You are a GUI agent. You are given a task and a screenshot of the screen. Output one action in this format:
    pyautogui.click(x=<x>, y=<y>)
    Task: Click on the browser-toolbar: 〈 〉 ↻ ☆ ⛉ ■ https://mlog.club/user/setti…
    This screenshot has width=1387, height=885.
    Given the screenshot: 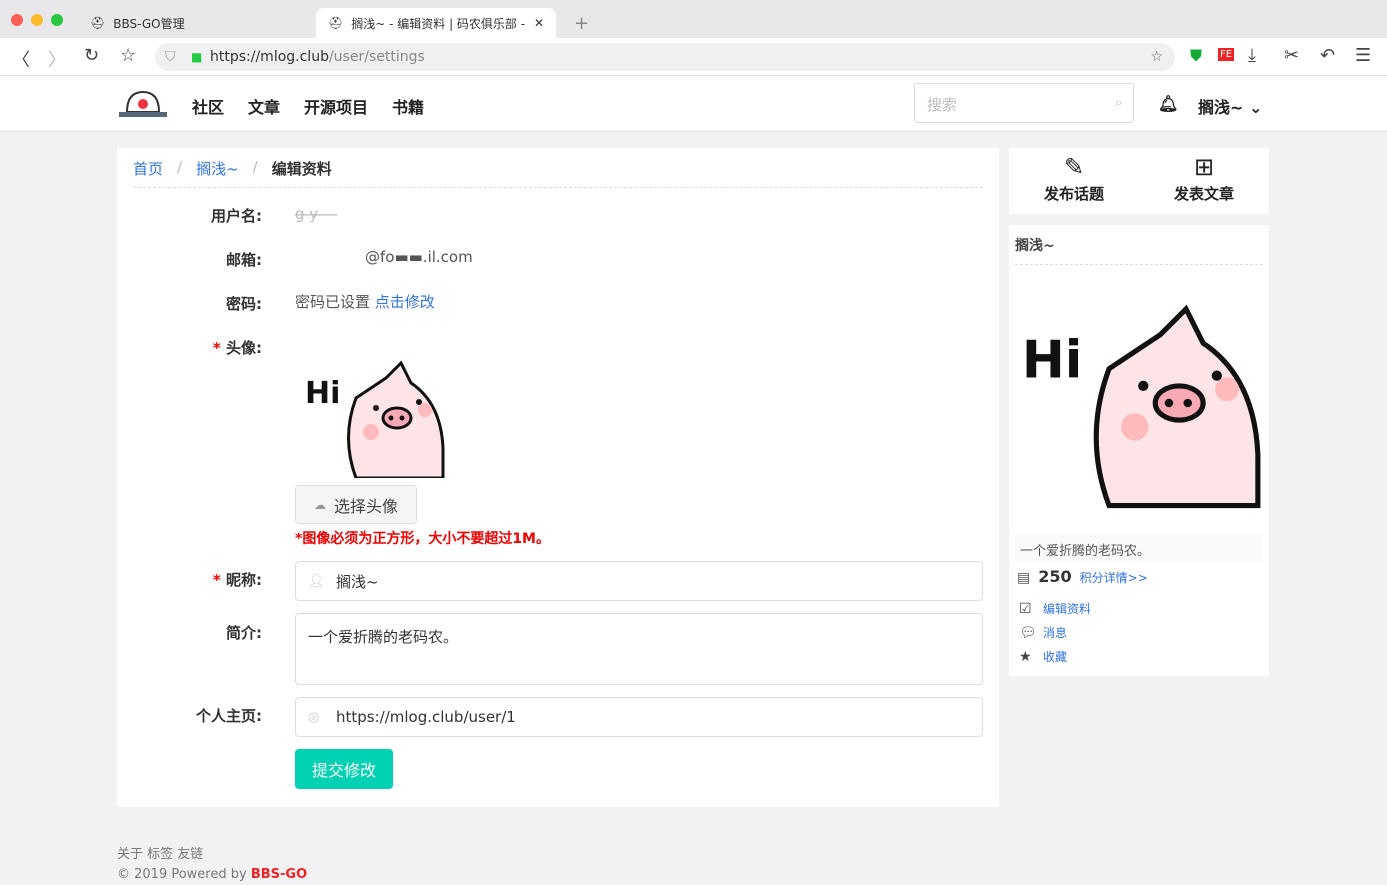 What is the action you would take?
    pyautogui.click(x=693, y=57)
    